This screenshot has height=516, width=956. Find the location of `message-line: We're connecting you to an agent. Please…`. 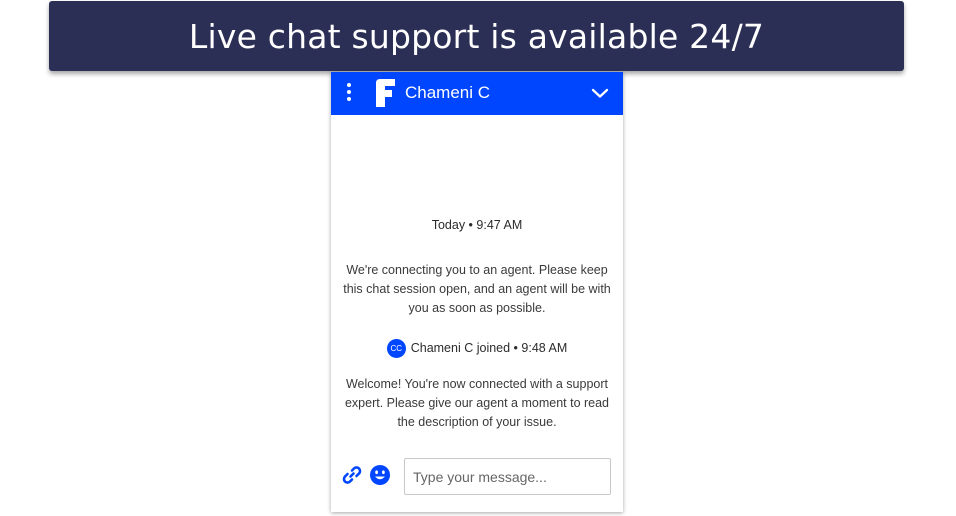

message-line: We're connecting you to an agent. Please… is located at coordinates (477, 270).